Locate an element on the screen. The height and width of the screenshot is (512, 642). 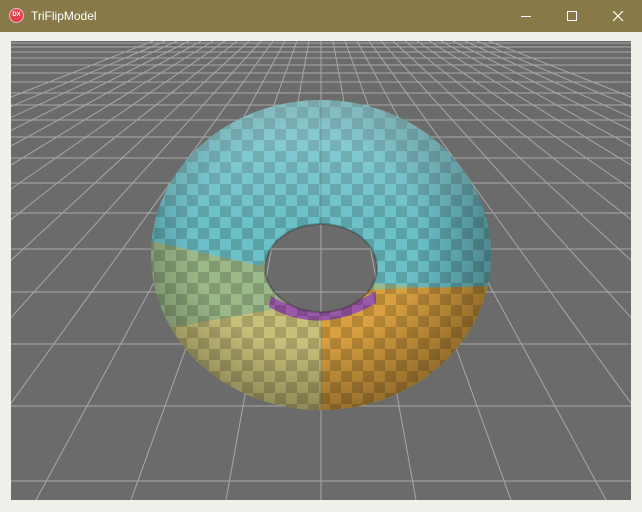
close-button is located at coordinates (618, 16).